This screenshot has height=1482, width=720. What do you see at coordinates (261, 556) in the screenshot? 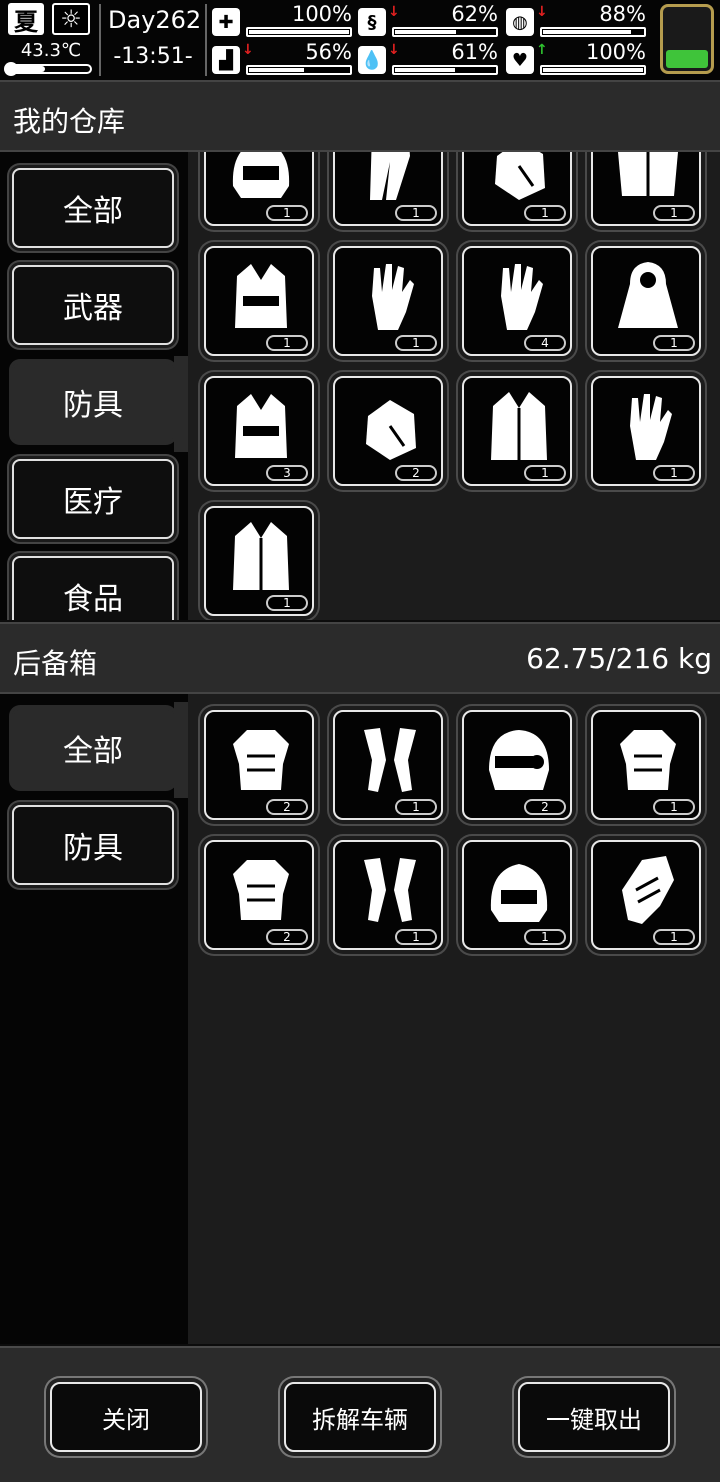
I see `fur-robe-icon` at bounding box center [261, 556].